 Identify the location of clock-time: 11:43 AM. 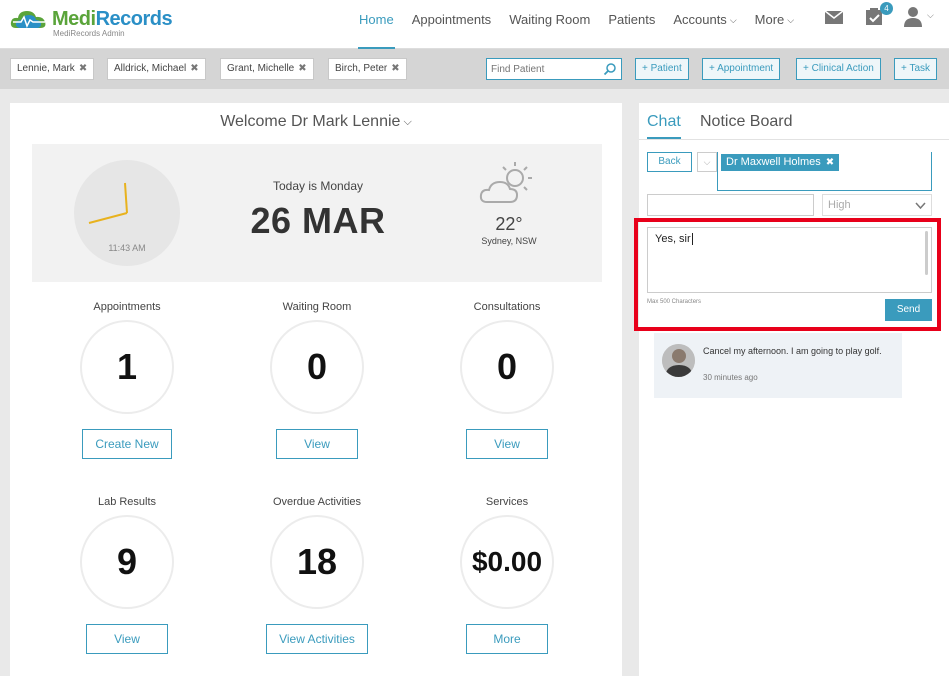
(127, 248).